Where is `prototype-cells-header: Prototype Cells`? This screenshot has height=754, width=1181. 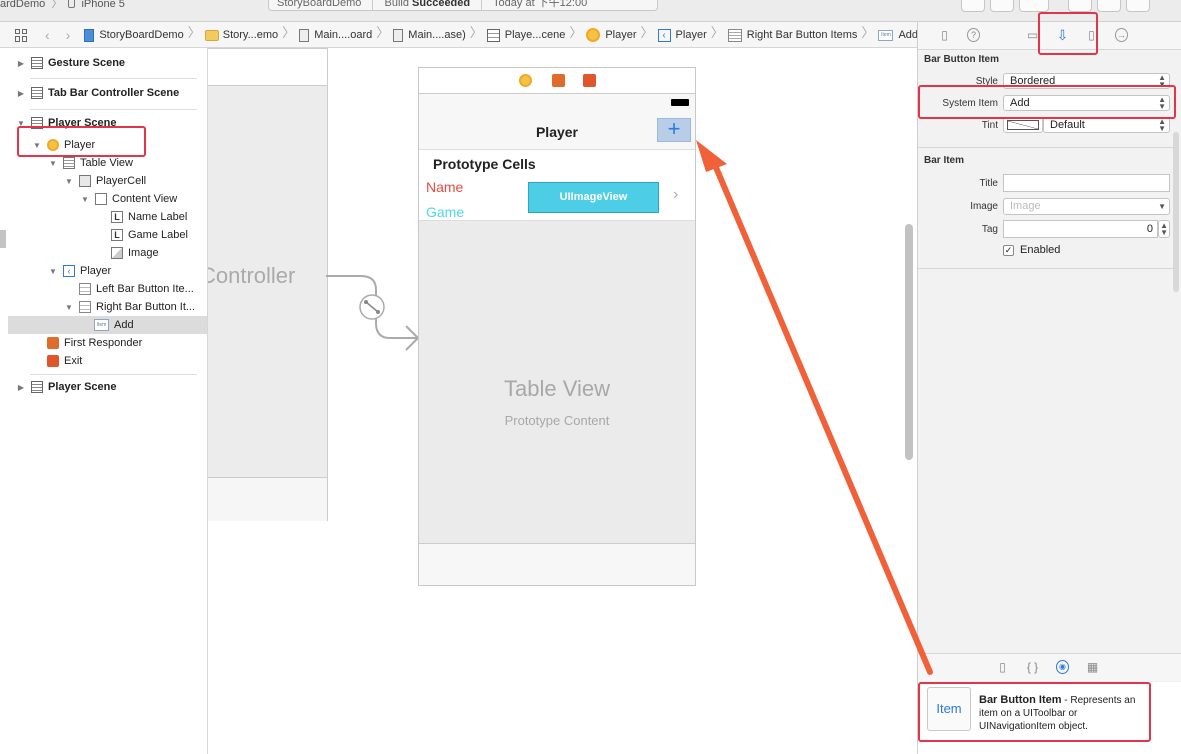
prototype-cells-header: Prototype Cells is located at coordinates (484, 164).